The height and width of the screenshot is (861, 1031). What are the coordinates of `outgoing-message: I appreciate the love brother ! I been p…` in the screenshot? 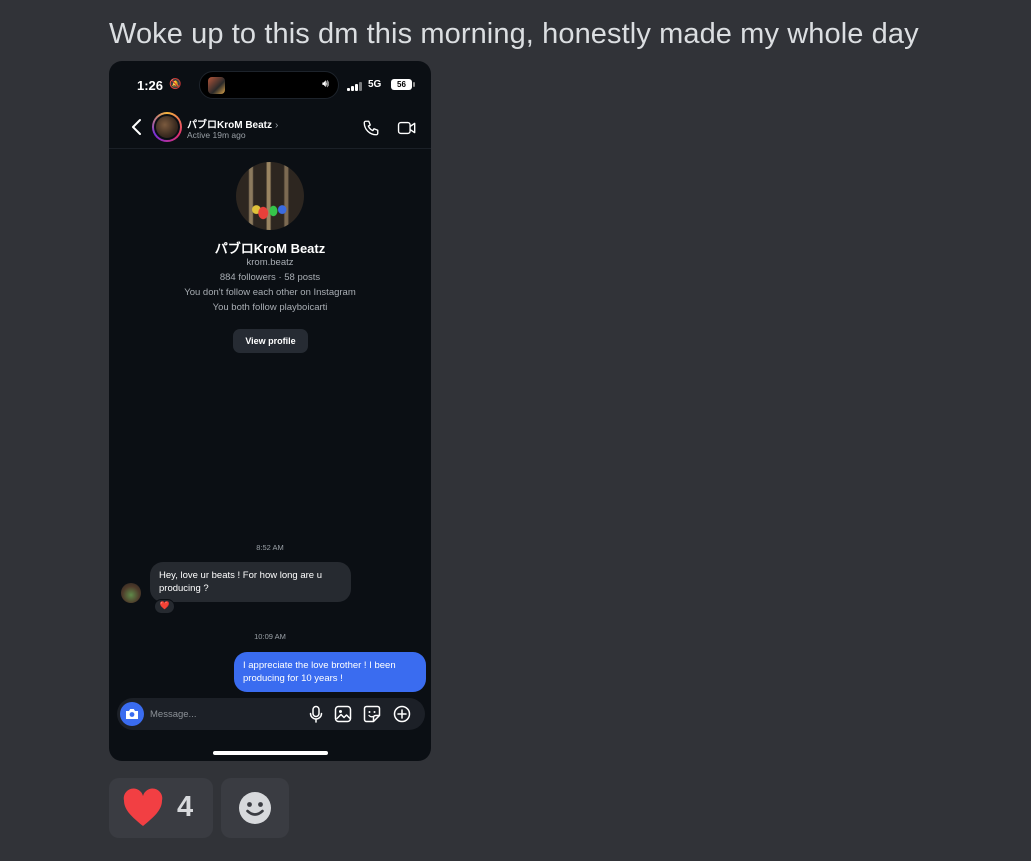 It's located at (330, 672).